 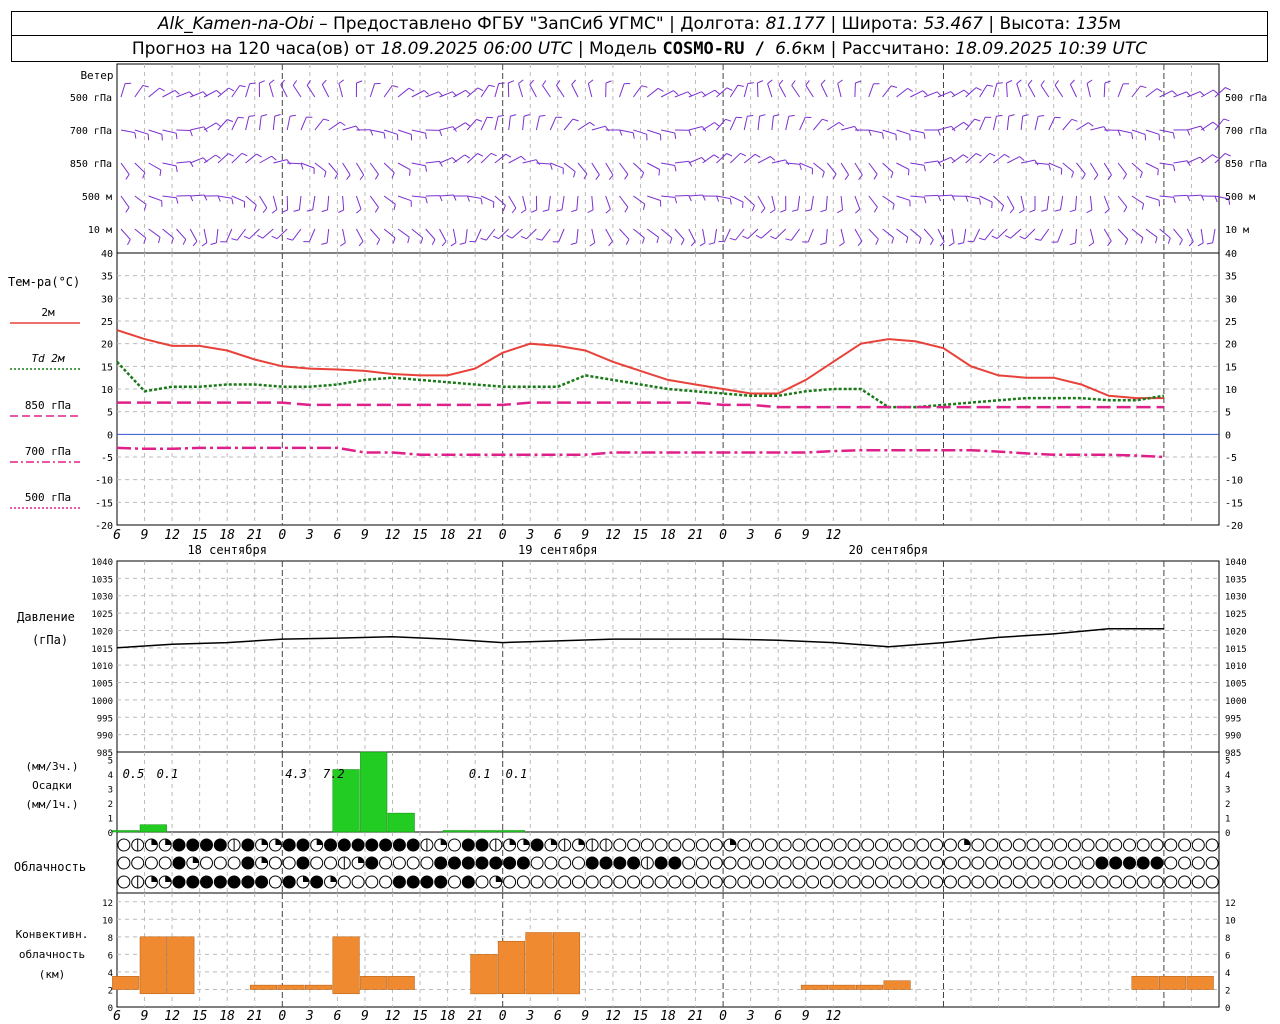 What do you see at coordinates (750, 535) in the screenshot?
I see `hour-label-top: 3` at bounding box center [750, 535].